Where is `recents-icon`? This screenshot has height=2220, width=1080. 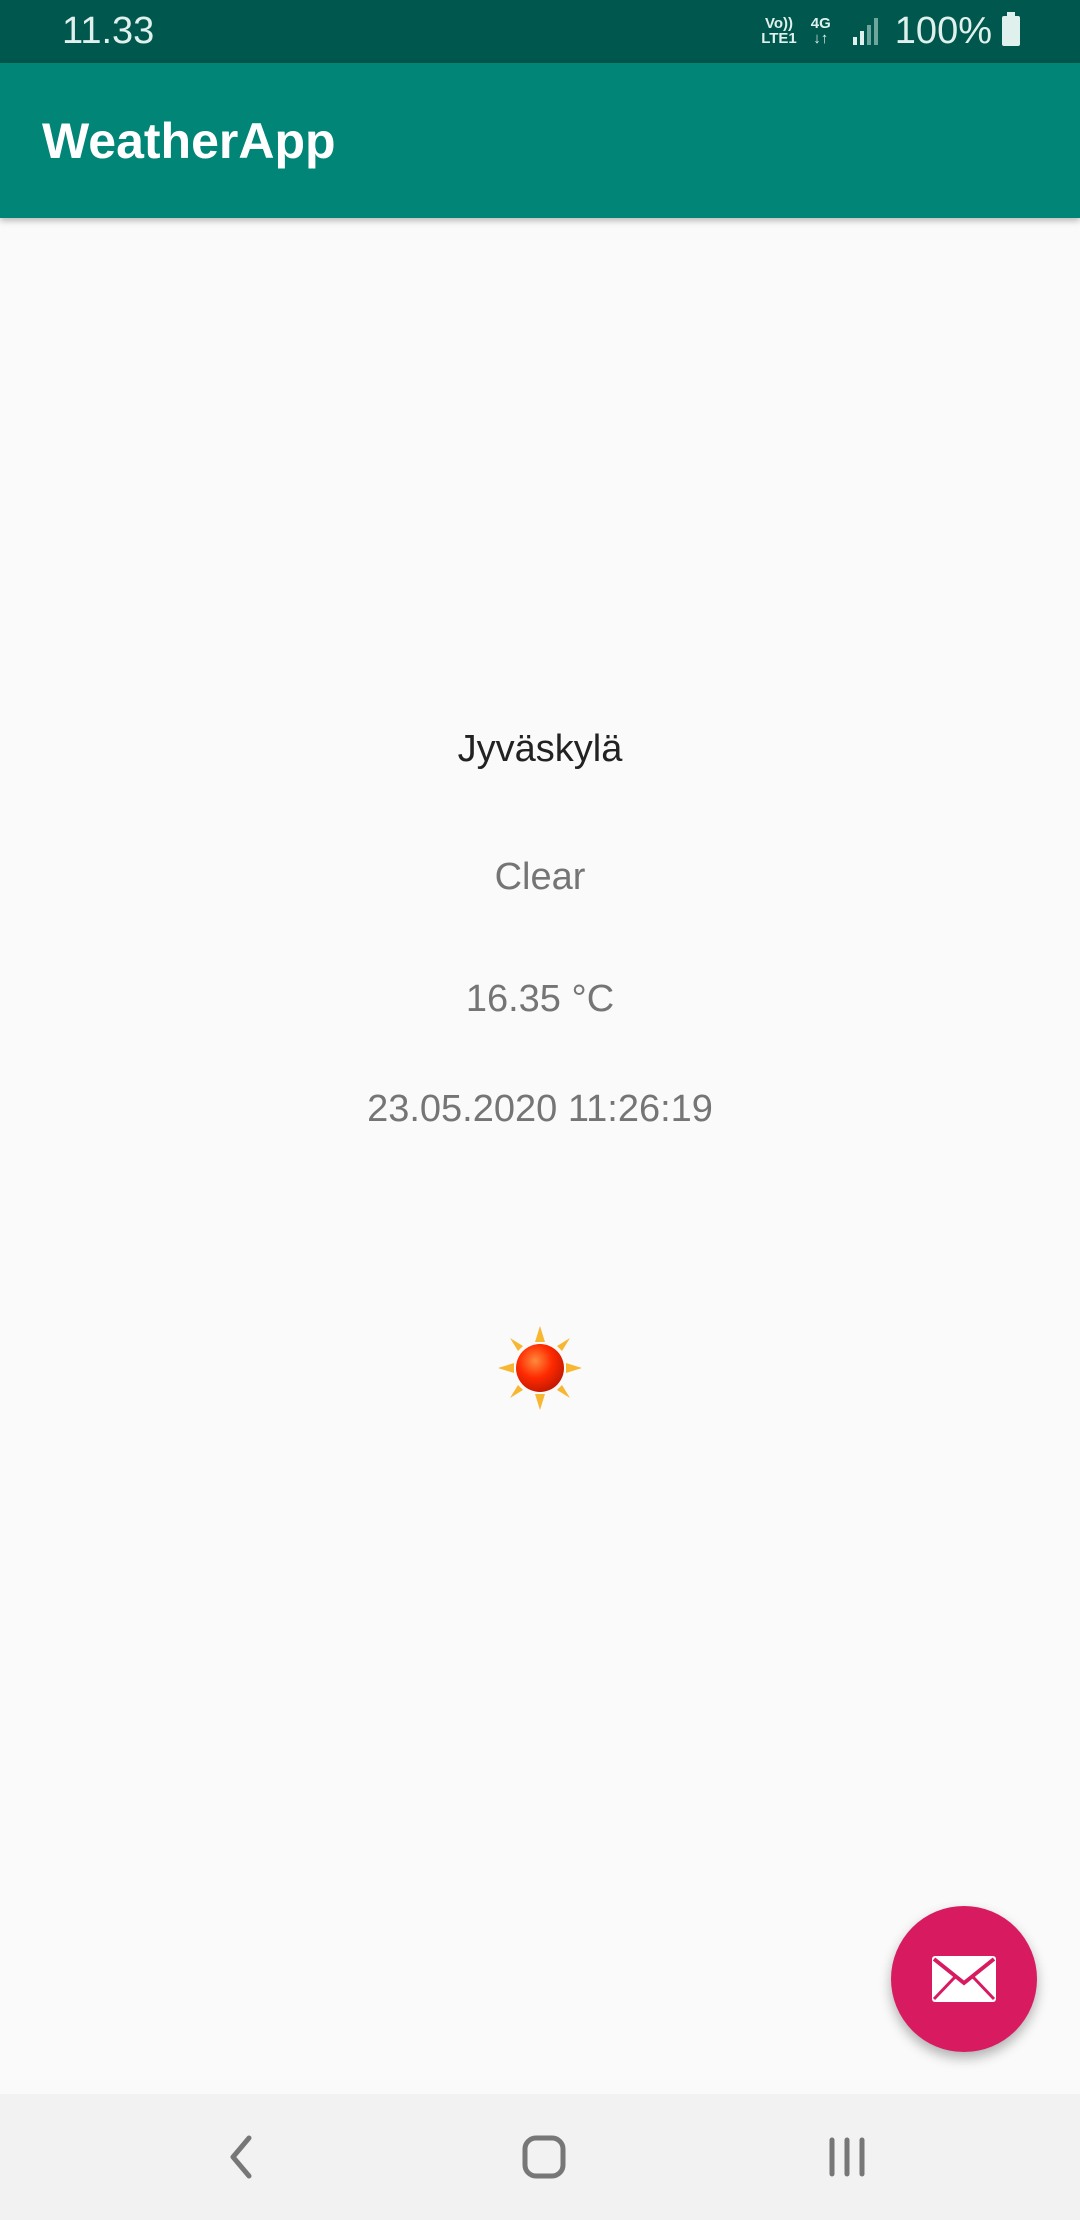 recents-icon is located at coordinates (847, 2157).